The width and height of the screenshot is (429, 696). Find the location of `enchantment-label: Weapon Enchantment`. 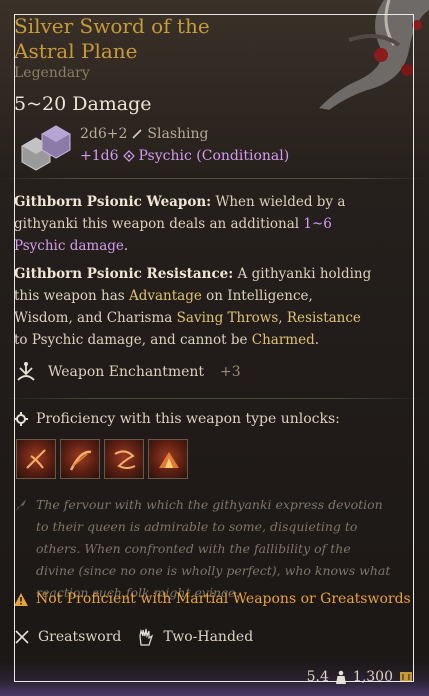

enchantment-label: Weapon Enchantment is located at coordinates (126, 372).